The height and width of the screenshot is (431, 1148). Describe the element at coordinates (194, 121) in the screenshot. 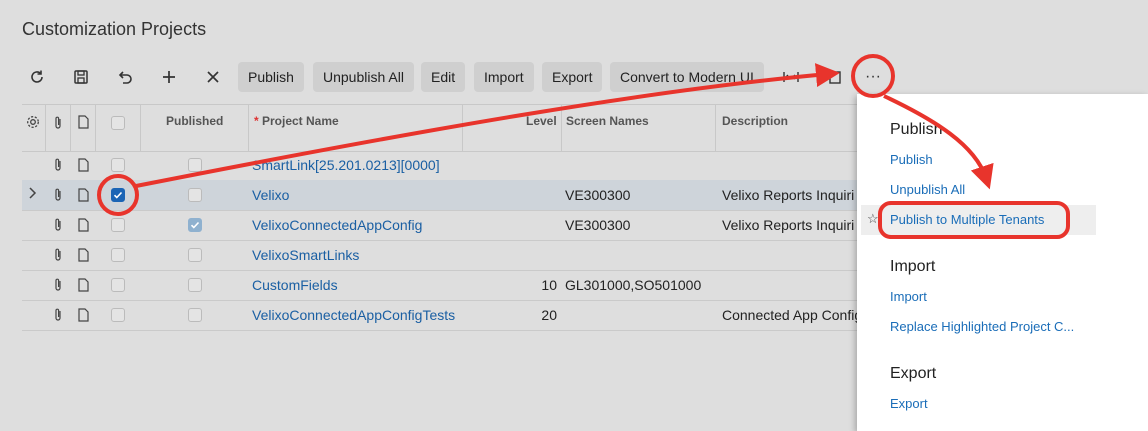

I see `header-published: Published` at that location.